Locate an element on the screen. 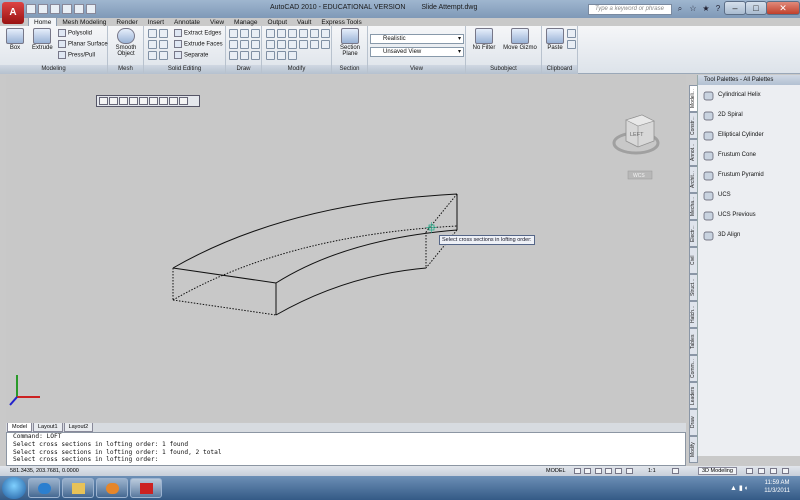 This screenshot has height=500, width=800. redo-icon is located at coordinates (79, 9).